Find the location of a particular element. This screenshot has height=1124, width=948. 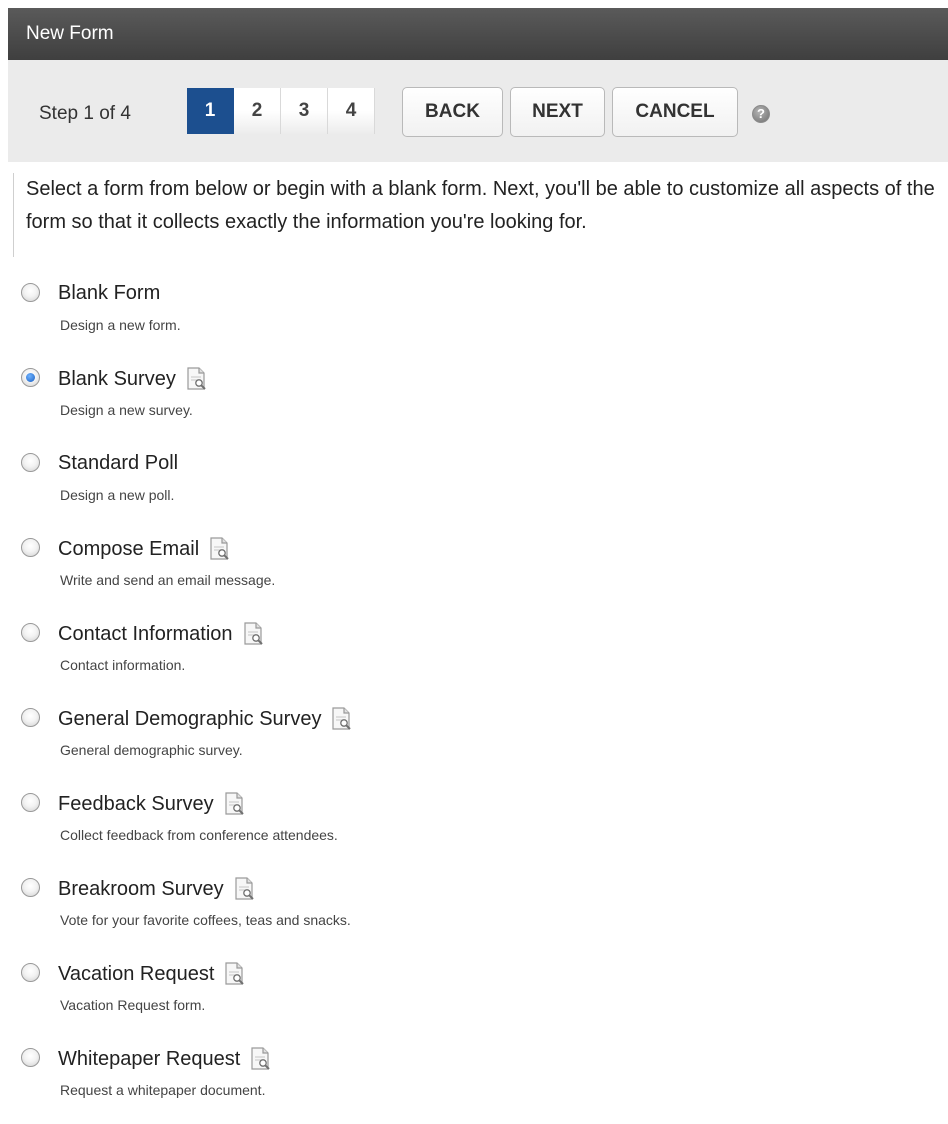

help-icon: ? is located at coordinates (761, 114).